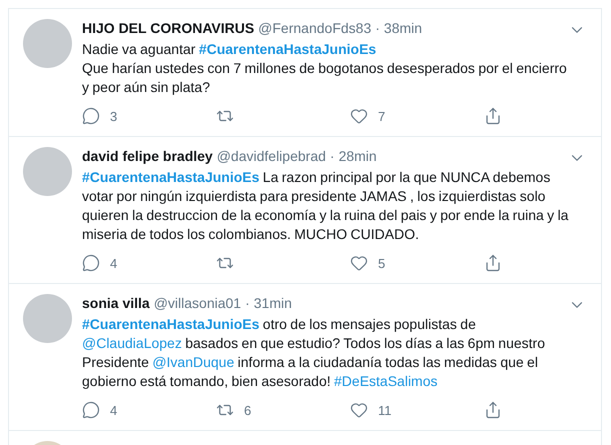 This screenshot has height=445, width=611. What do you see at coordinates (271, 156) in the screenshot?
I see `author-handle: @davidfelipebrad` at bounding box center [271, 156].